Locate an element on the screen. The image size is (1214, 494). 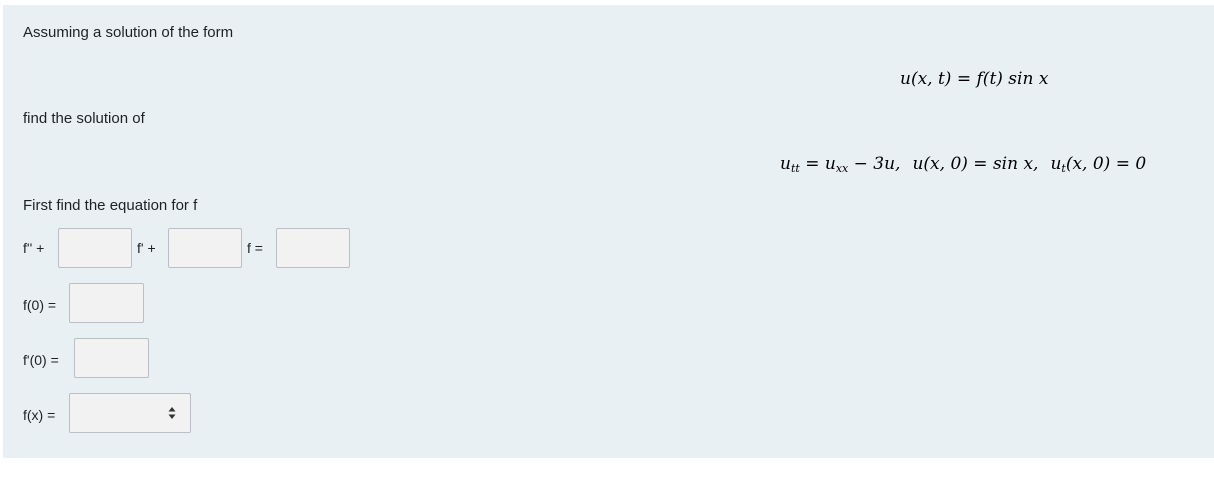
fx-label: f(x) = is located at coordinates (39, 415).